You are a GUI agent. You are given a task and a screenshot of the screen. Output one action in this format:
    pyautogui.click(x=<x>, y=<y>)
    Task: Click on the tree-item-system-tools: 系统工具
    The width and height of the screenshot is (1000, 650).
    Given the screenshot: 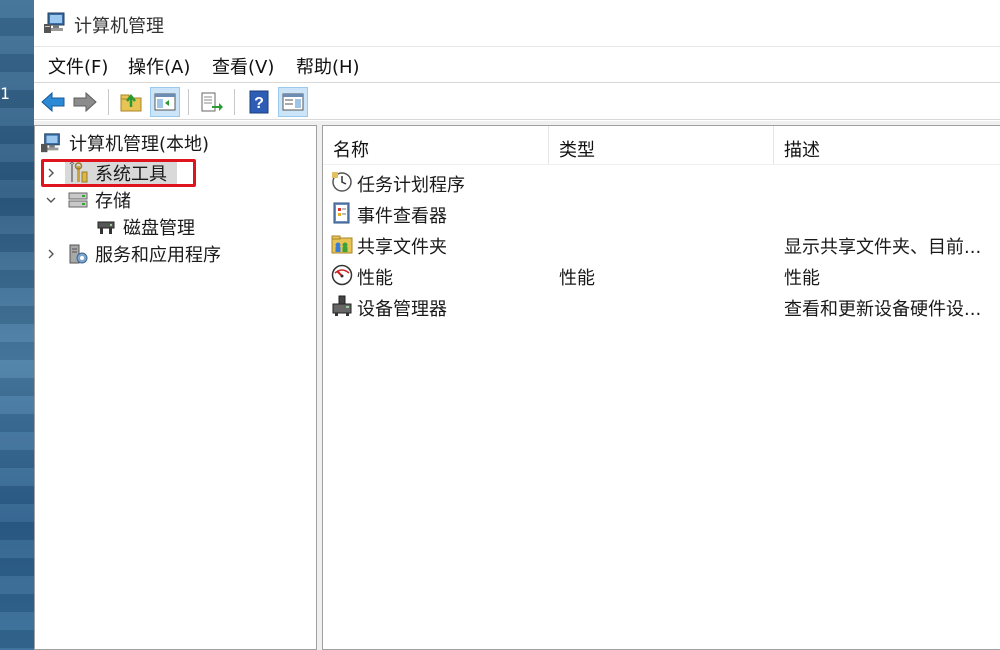 What is the action you would take?
    pyautogui.click(x=117, y=173)
    